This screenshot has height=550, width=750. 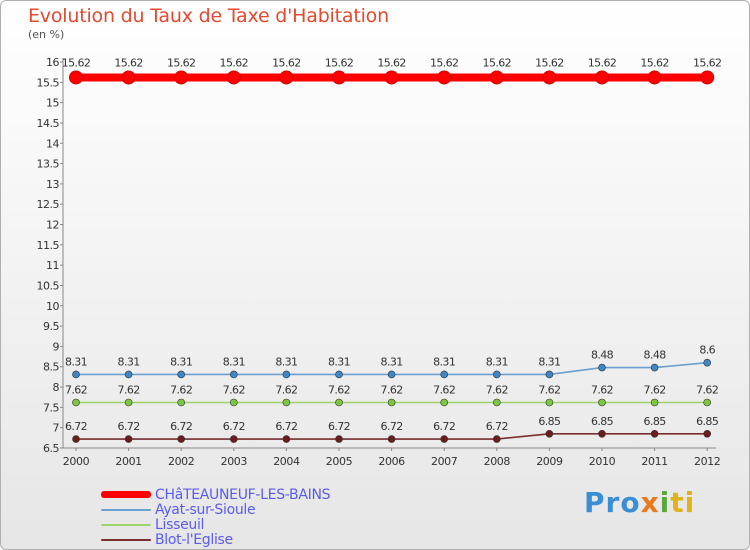 I want to click on series-2-label-10: 7.62, so click(x=602, y=389).